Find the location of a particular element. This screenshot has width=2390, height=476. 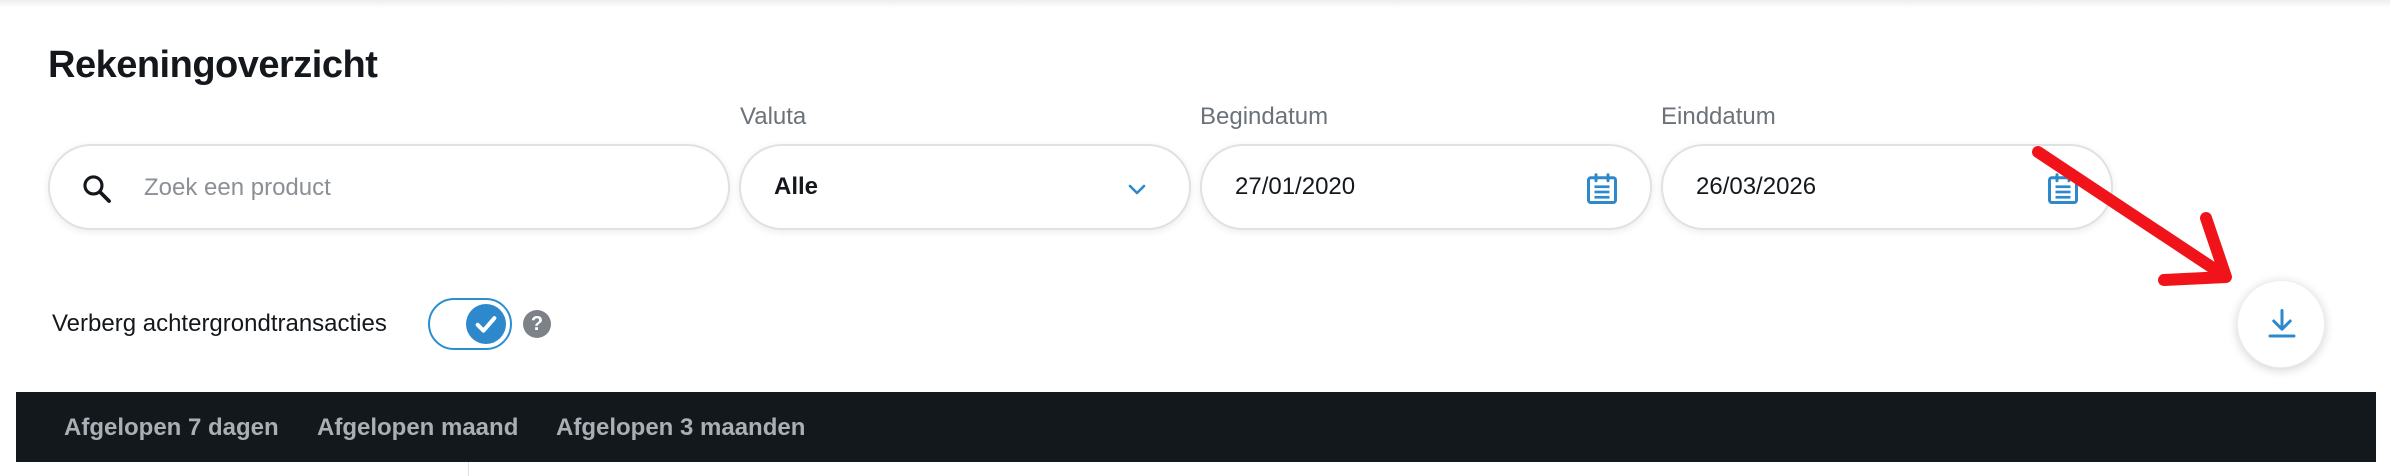

start-date-label: Begindatum is located at coordinates (1264, 116).